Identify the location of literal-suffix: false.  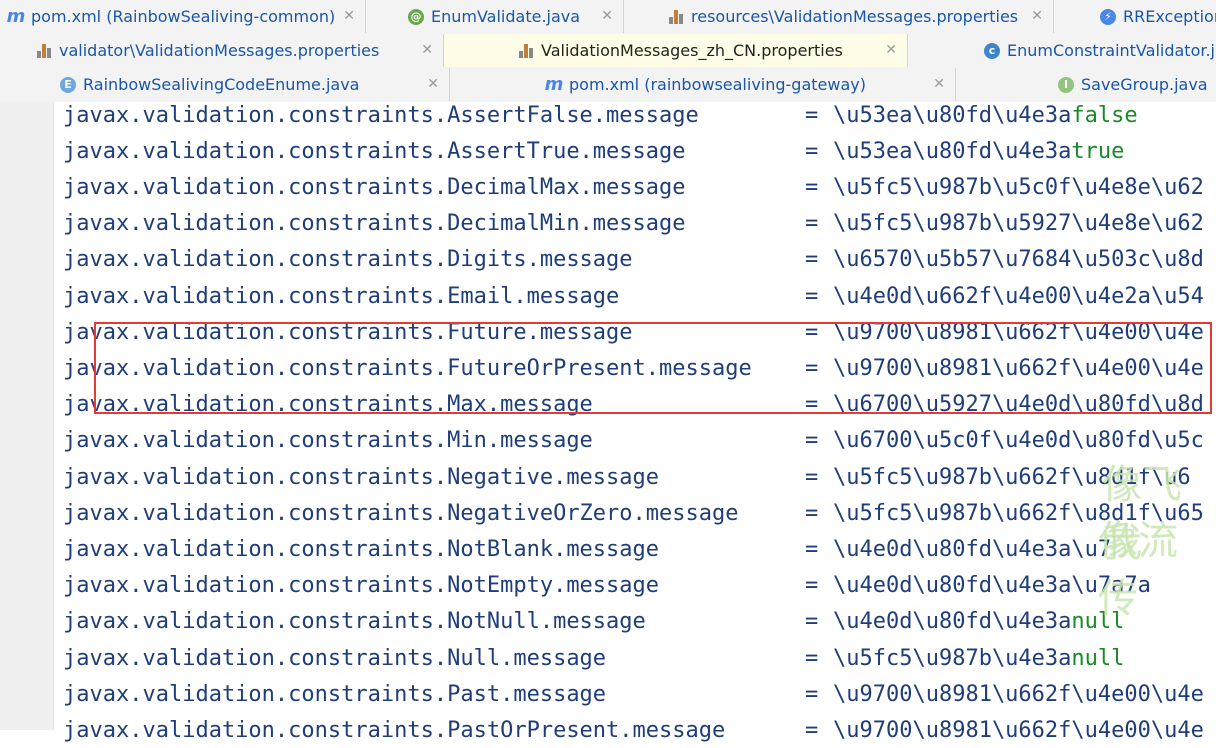
(1104, 115).